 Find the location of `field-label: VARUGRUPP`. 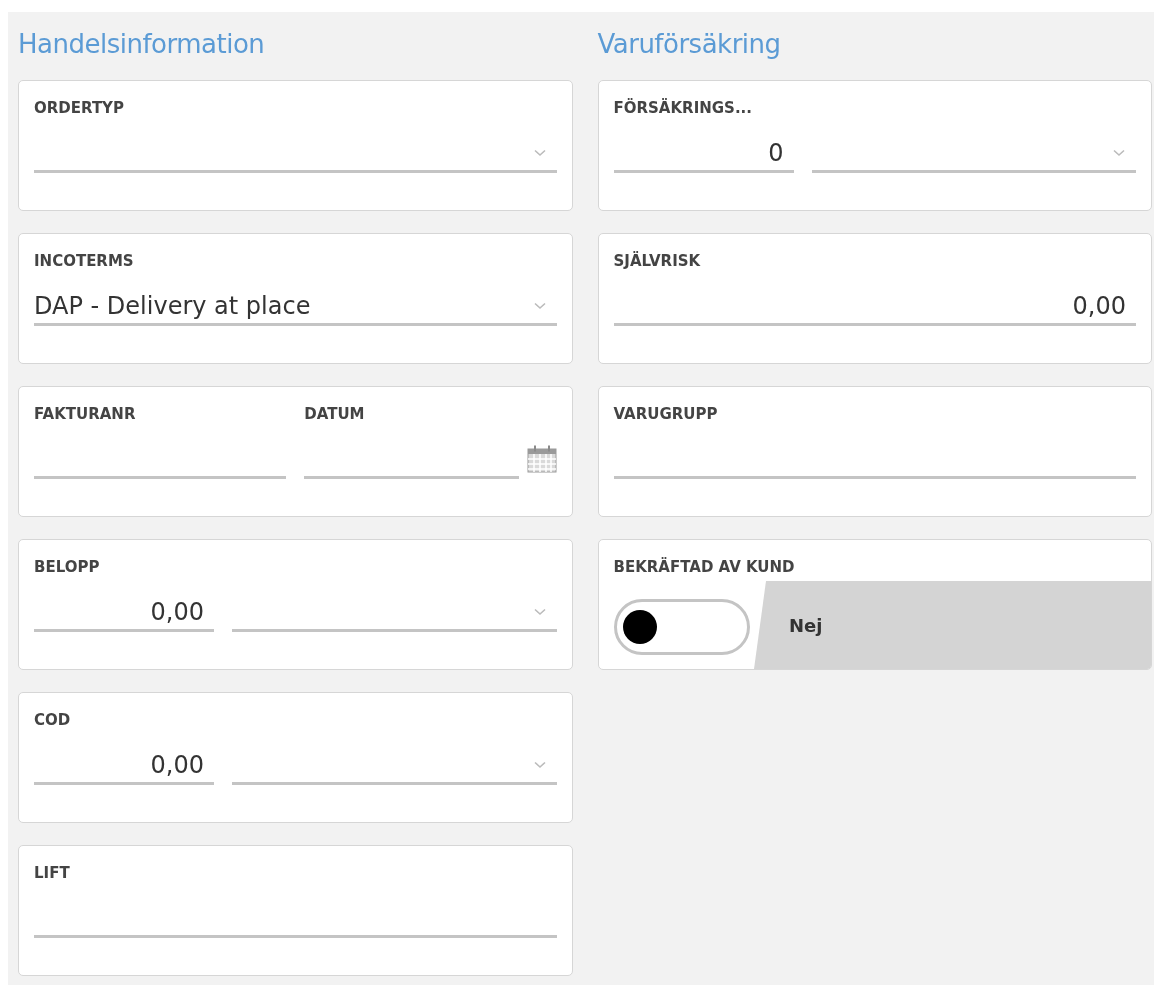

field-label: VARUGRUPP is located at coordinates (666, 414).